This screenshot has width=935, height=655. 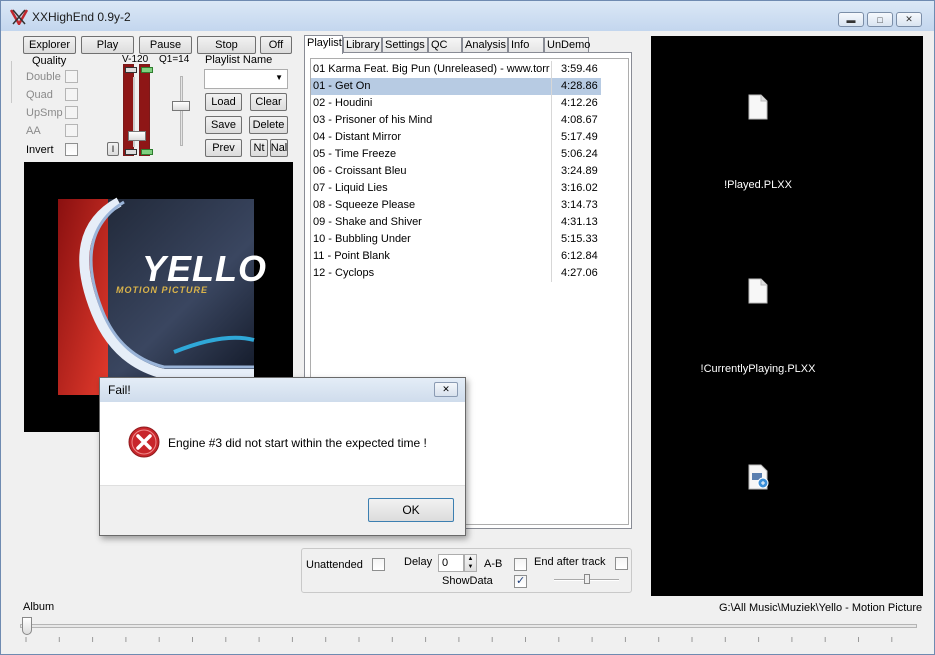 I want to click on invert-checkbox, so click(x=71, y=149).